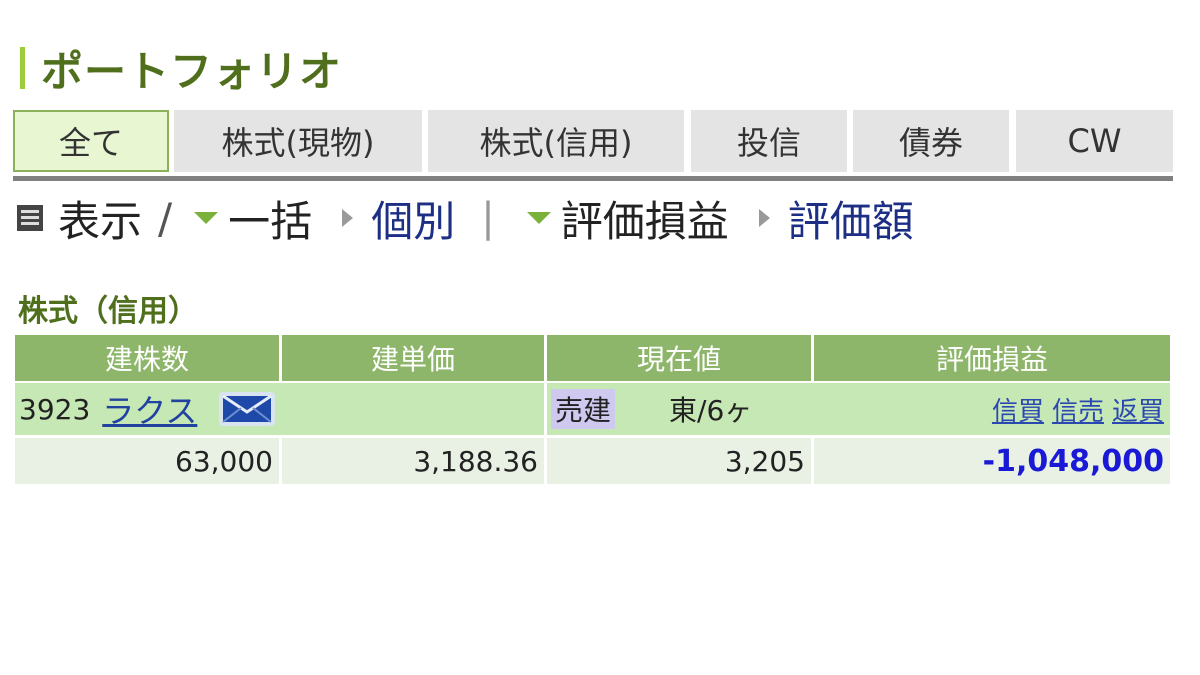 This screenshot has width=1200, height=675. What do you see at coordinates (711, 410) in the screenshot?
I see `market-term: 東/6ヶ` at bounding box center [711, 410].